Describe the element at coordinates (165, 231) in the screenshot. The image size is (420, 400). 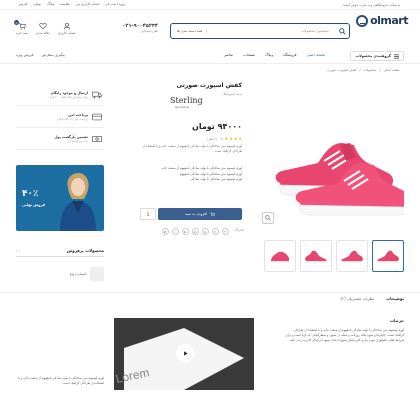
I see `compare-icon: ⇄` at that location.